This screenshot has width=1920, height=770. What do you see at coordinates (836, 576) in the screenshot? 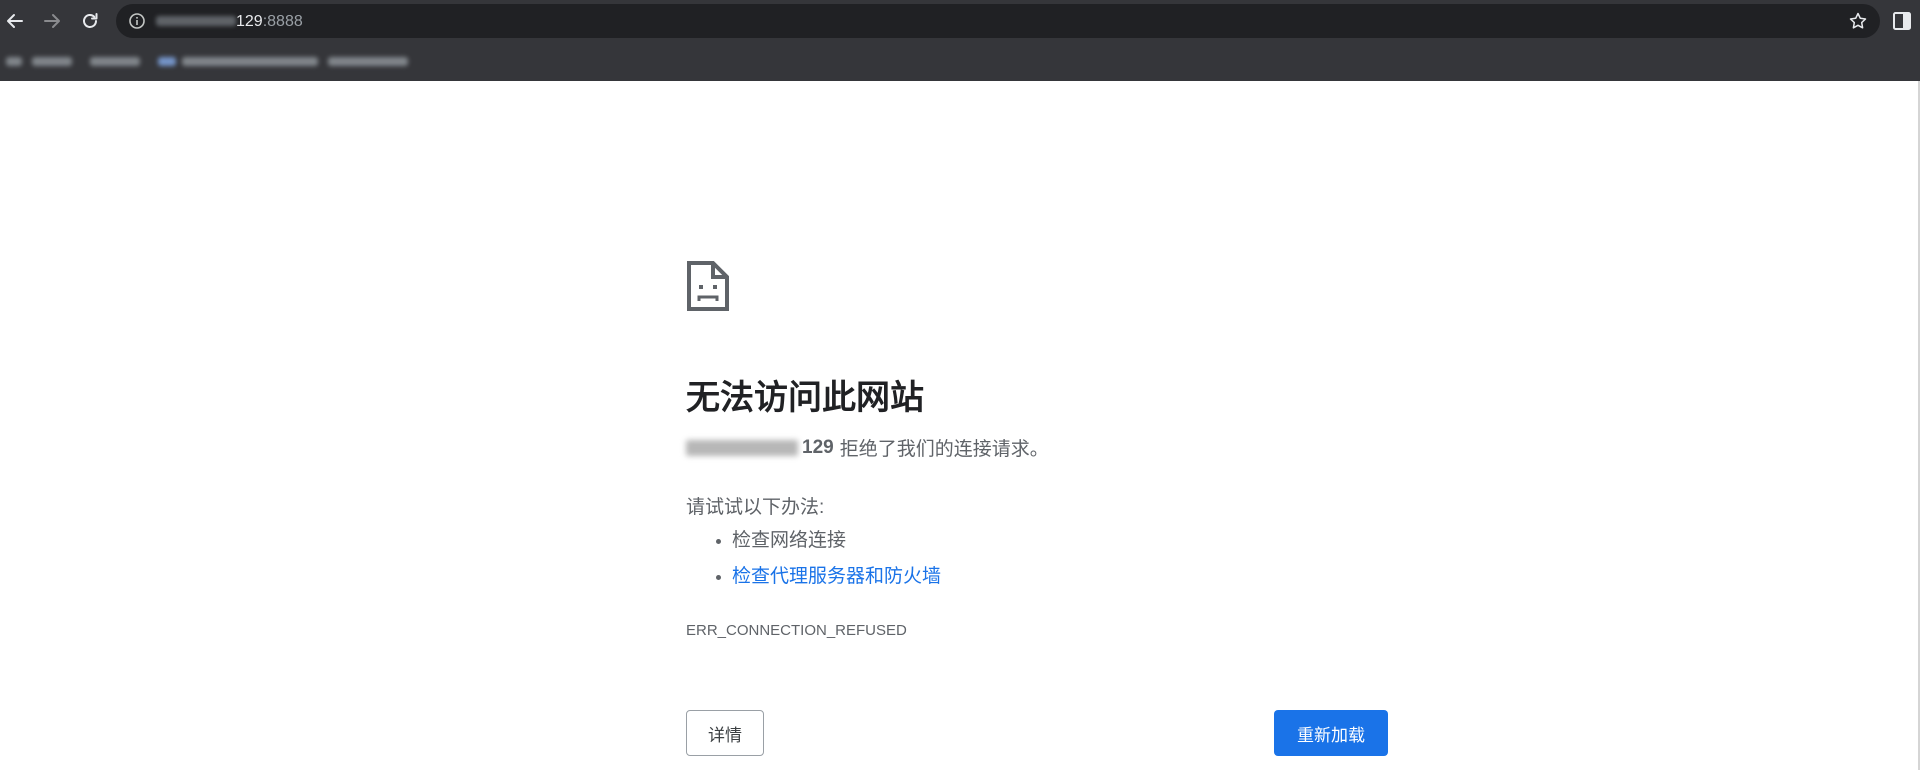
I see `check-proxy-link: 检查代理服务器和防火墙` at bounding box center [836, 576].